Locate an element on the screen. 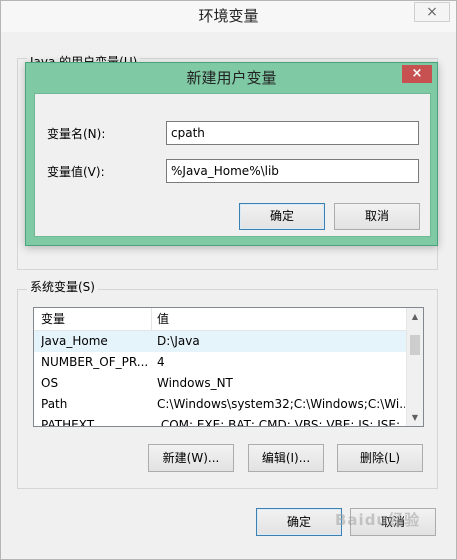 The width and height of the screenshot is (457, 560). table-vertical-scrollbar: ▲ ▼ is located at coordinates (414, 367).